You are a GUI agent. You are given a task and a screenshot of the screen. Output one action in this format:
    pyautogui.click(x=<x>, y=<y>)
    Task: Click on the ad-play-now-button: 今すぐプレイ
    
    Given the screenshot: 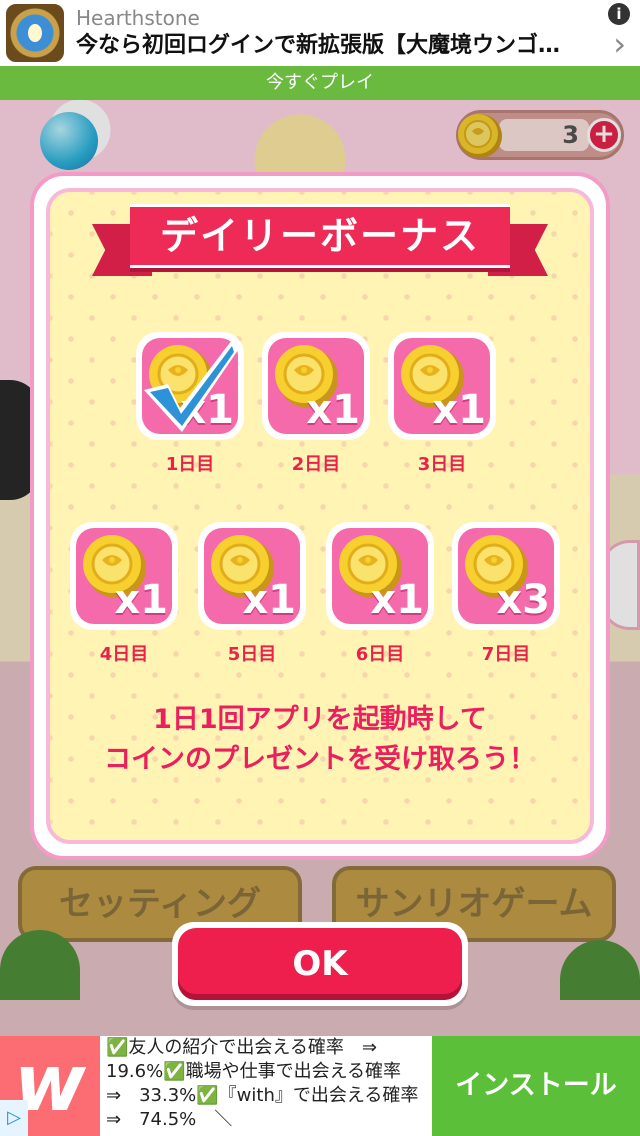 What is the action you would take?
    pyautogui.click(x=320, y=83)
    